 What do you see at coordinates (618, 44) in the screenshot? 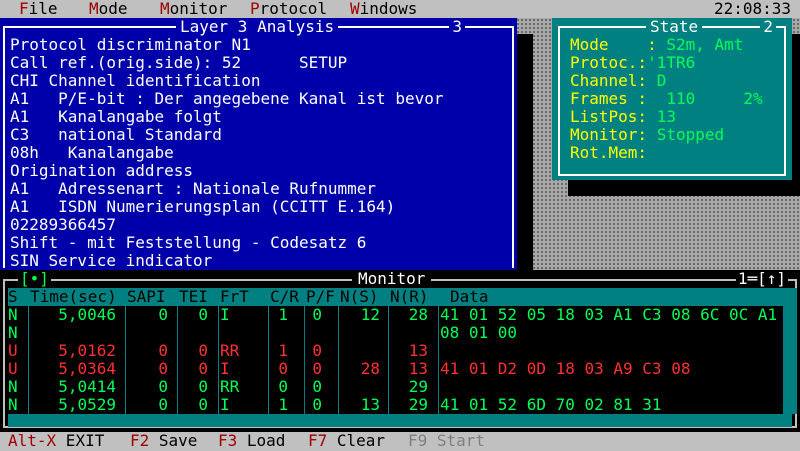
I see `state-label: Mode :` at bounding box center [618, 44].